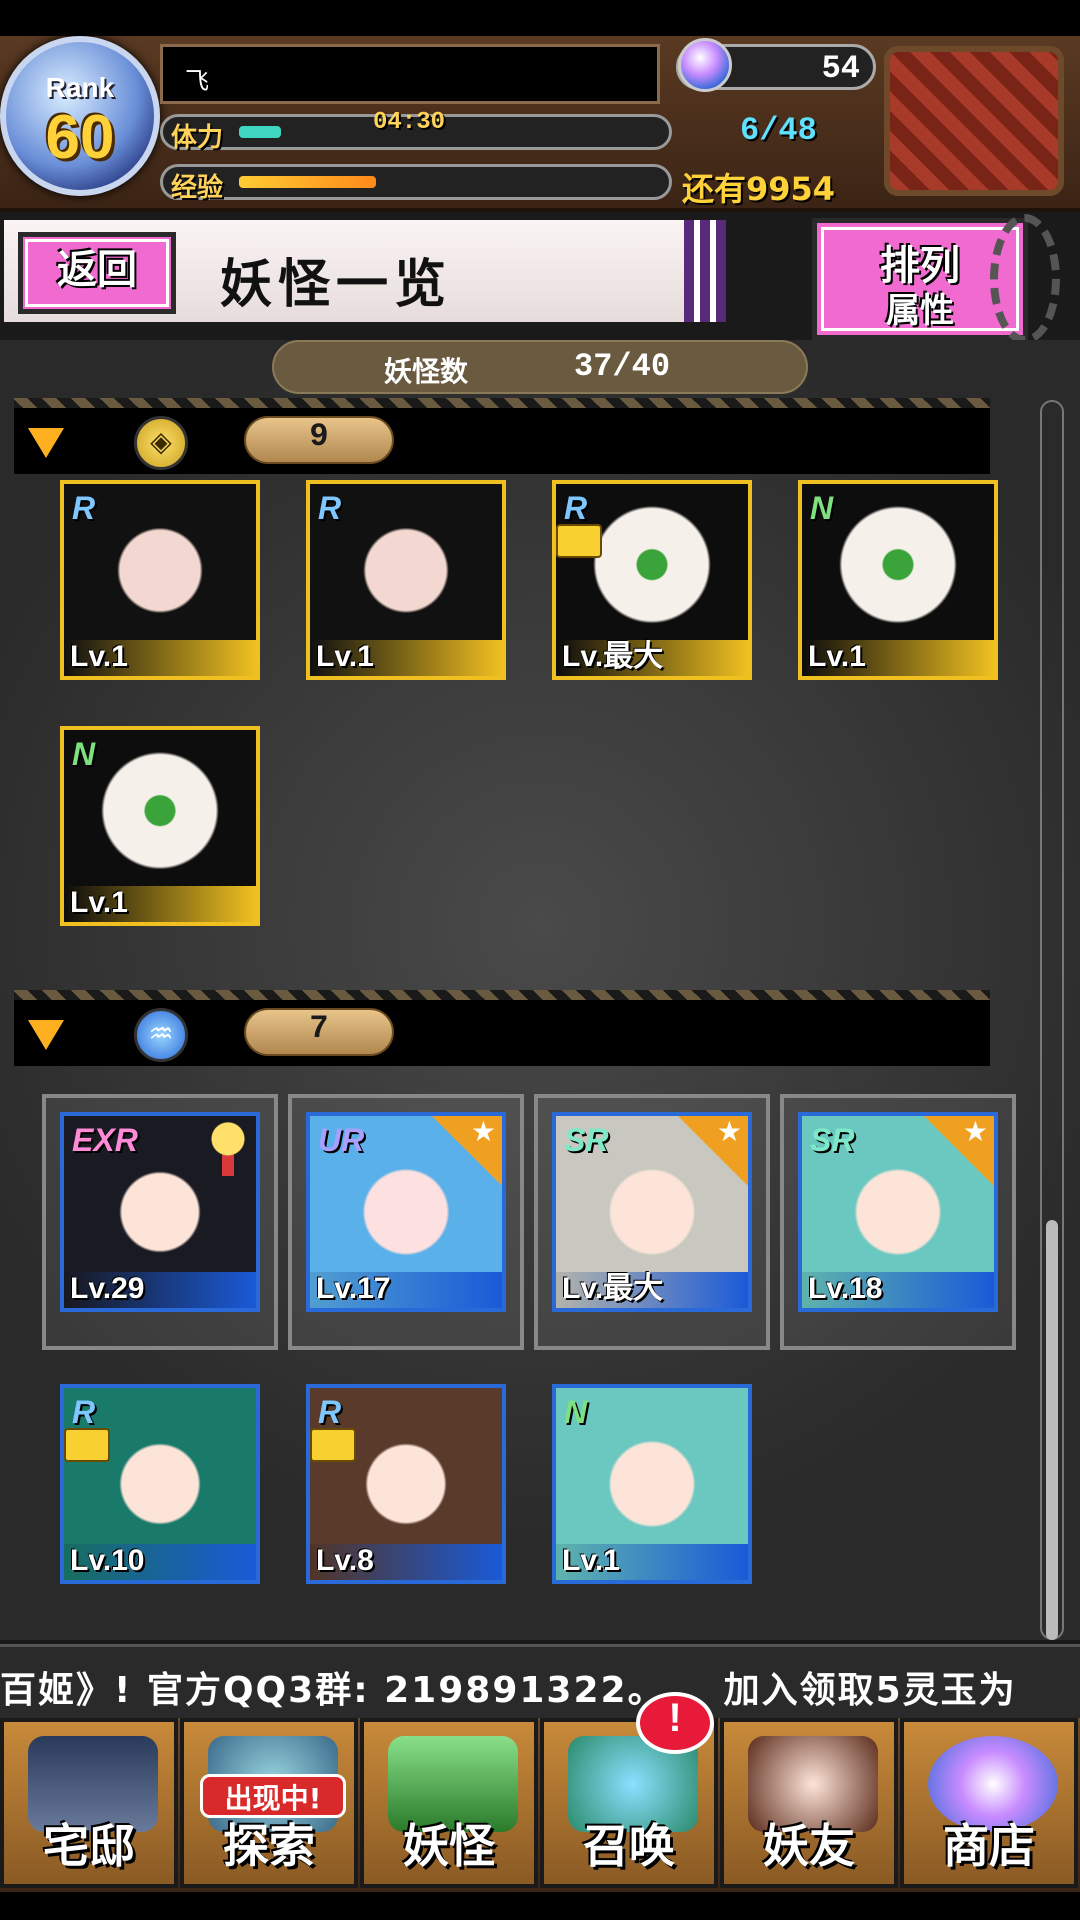 The width and height of the screenshot is (1080, 1920). Describe the element at coordinates (406, 1484) in the screenshot. I see `yokai-card: R Lv.8` at that location.